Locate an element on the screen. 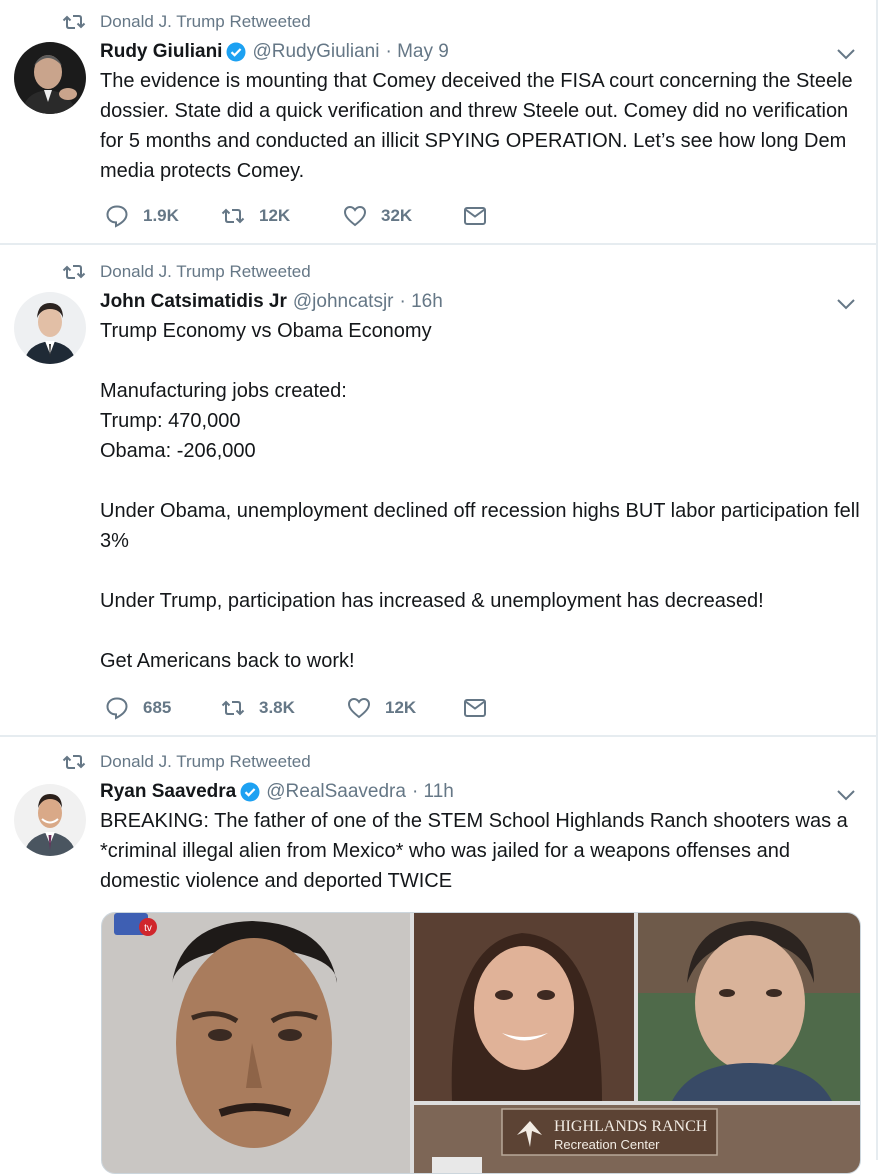 This screenshot has width=878, height=1174. timestamp: · 16h is located at coordinates (421, 302).